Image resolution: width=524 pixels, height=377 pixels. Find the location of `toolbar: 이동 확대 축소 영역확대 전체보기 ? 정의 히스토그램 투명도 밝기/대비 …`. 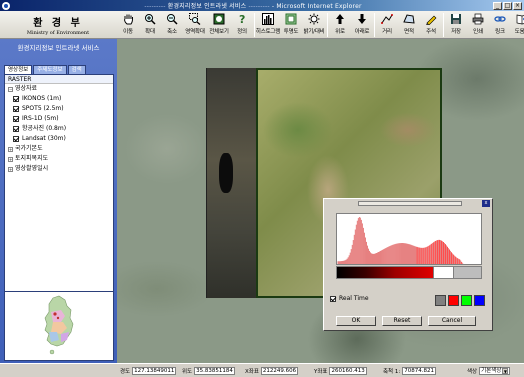

toolbar: 이동 확대 축소 영역확대 전체보기 ? 정의 히스토그램 투명도 밝기/대비 … is located at coordinates (320, 25).